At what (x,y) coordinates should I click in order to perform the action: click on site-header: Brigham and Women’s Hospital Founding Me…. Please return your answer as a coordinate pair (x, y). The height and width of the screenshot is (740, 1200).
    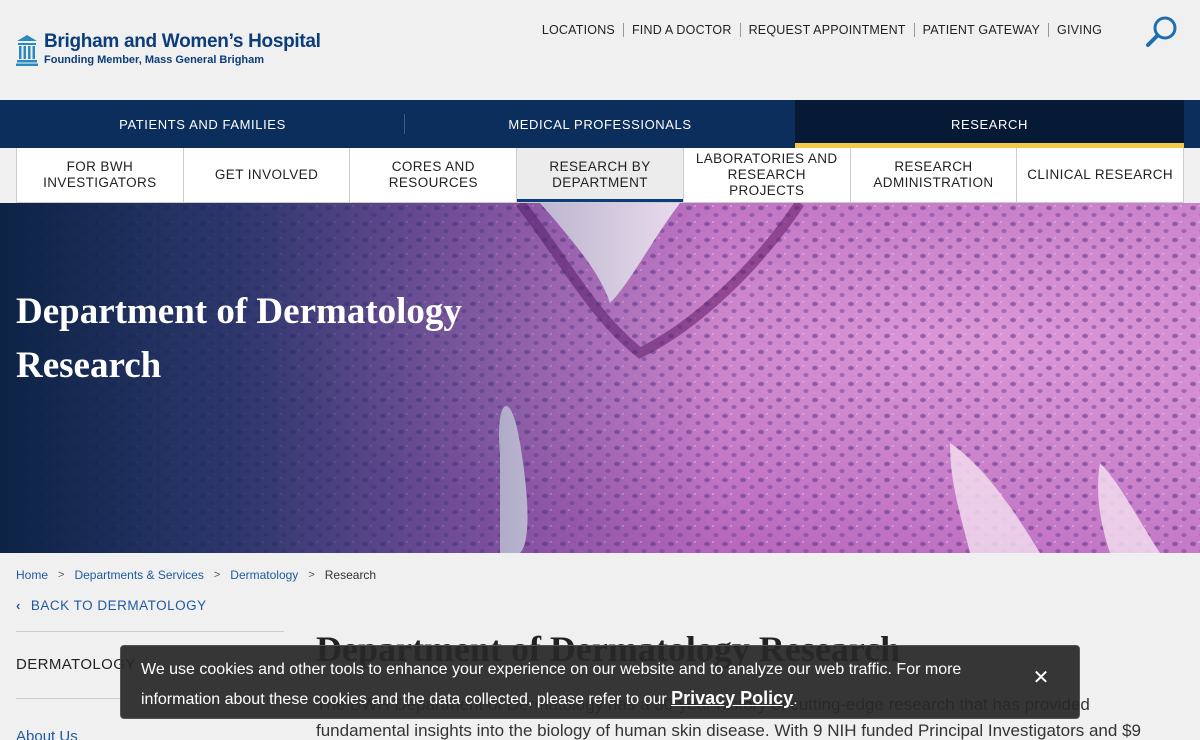
    Looking at the image, I should click on (600, 50).